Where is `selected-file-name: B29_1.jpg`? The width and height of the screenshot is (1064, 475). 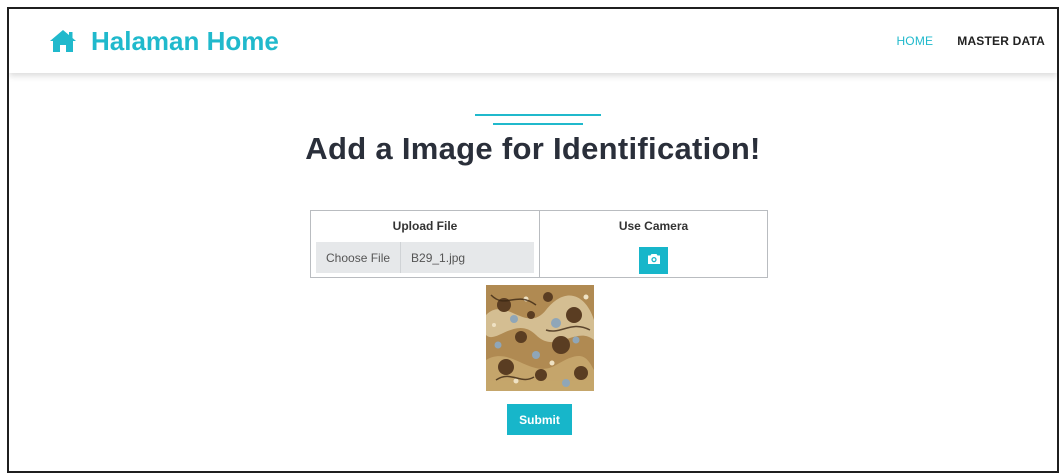
selected-file-name: B29_1.jpg is located at coordinates (438, 257).